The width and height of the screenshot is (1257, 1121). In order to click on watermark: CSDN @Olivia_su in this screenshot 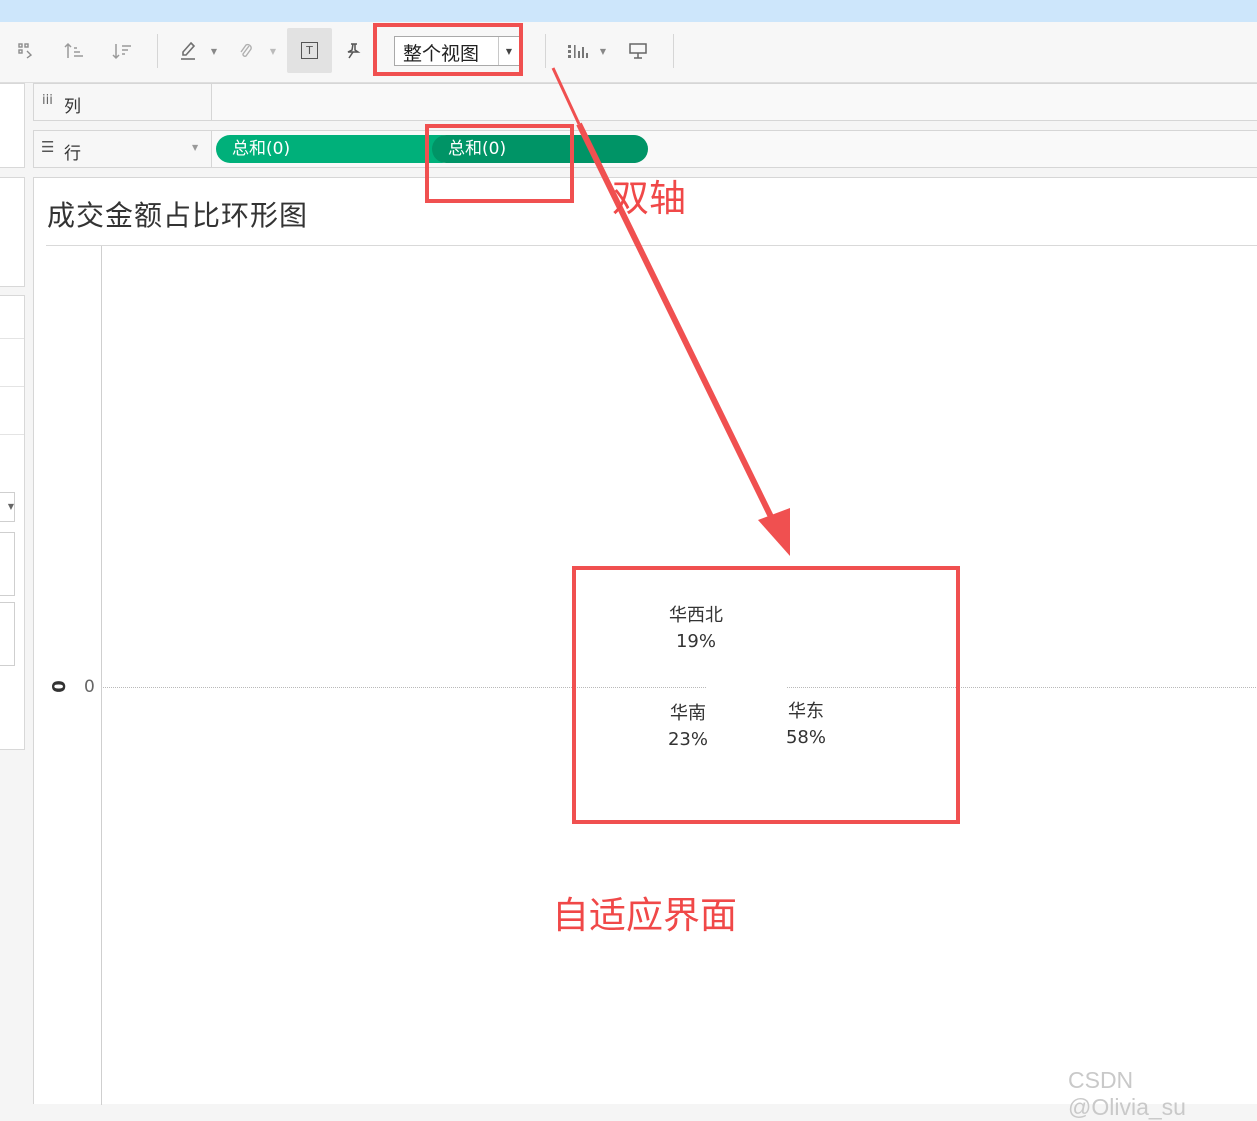, I will do `click(1127, 1093)`.